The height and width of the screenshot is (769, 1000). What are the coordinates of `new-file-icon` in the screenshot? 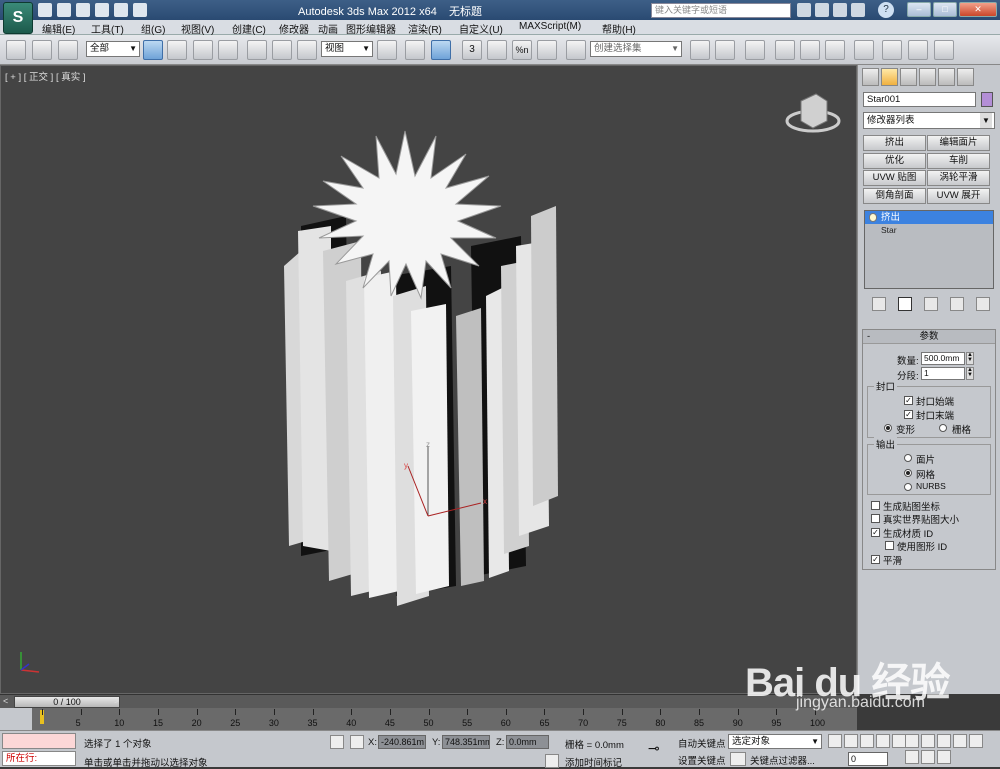 It's located at (45, 10).